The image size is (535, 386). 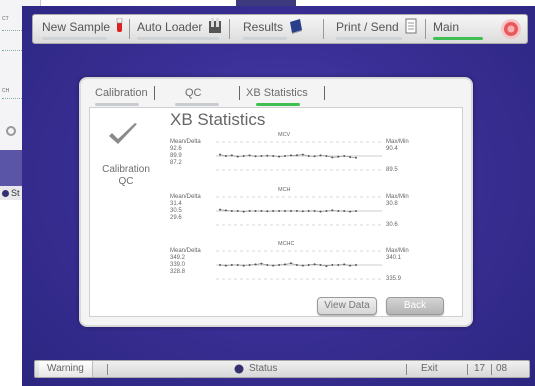 What do you see at coordinates (415, 306) in the screenshot?
I see `back-button: Back` at bounding box center [415, 306].